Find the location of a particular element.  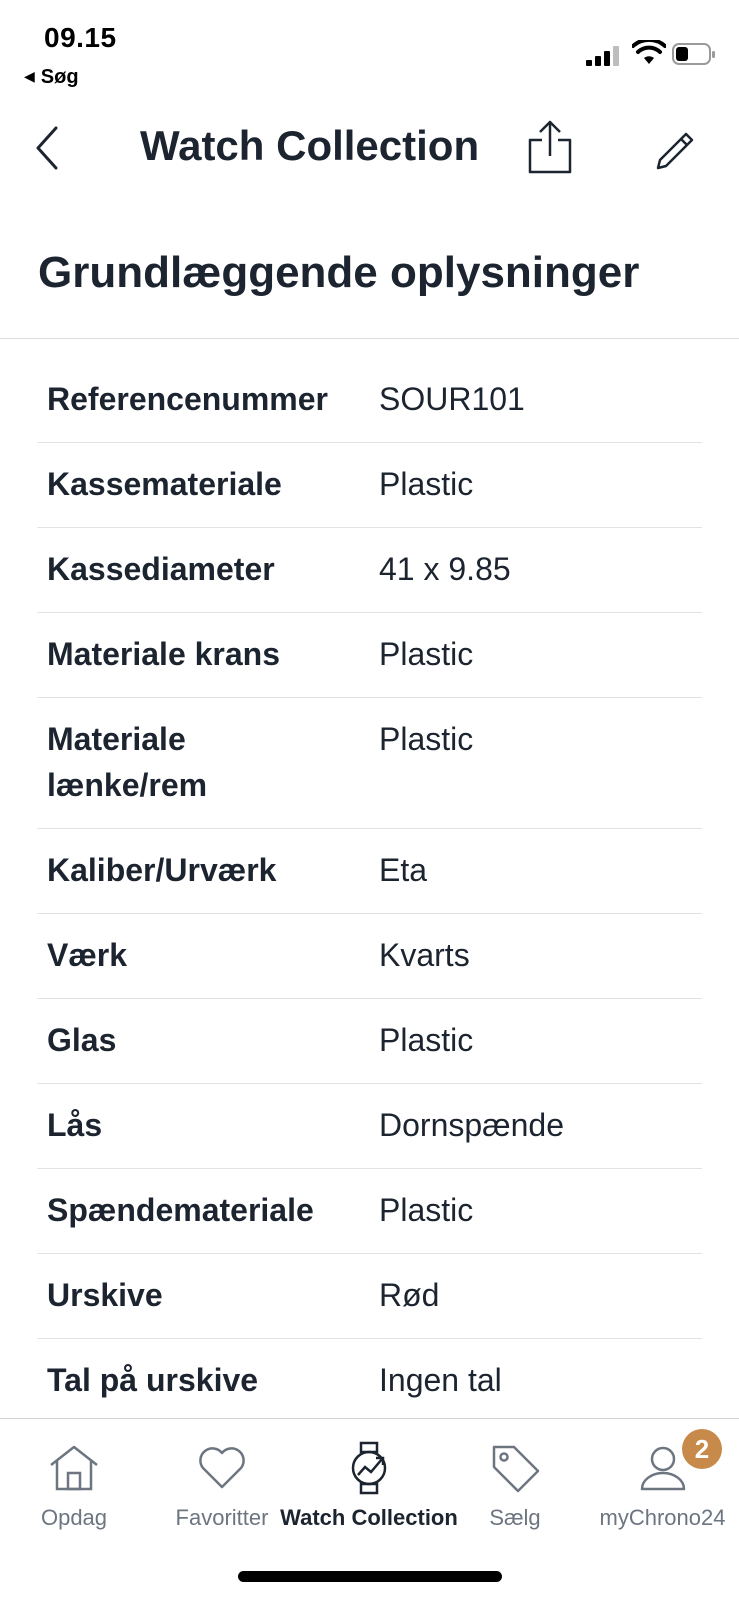

watch-icon is located at coordinates (369, 1468).